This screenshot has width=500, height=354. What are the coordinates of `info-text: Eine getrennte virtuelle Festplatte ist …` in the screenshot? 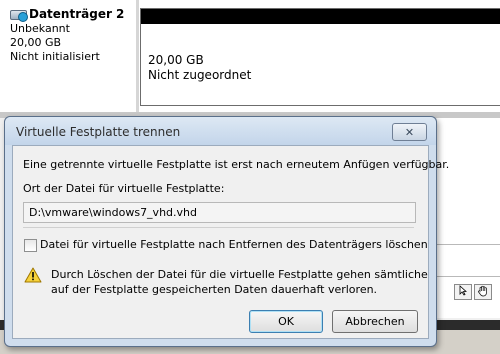 It's located at (236, 164).